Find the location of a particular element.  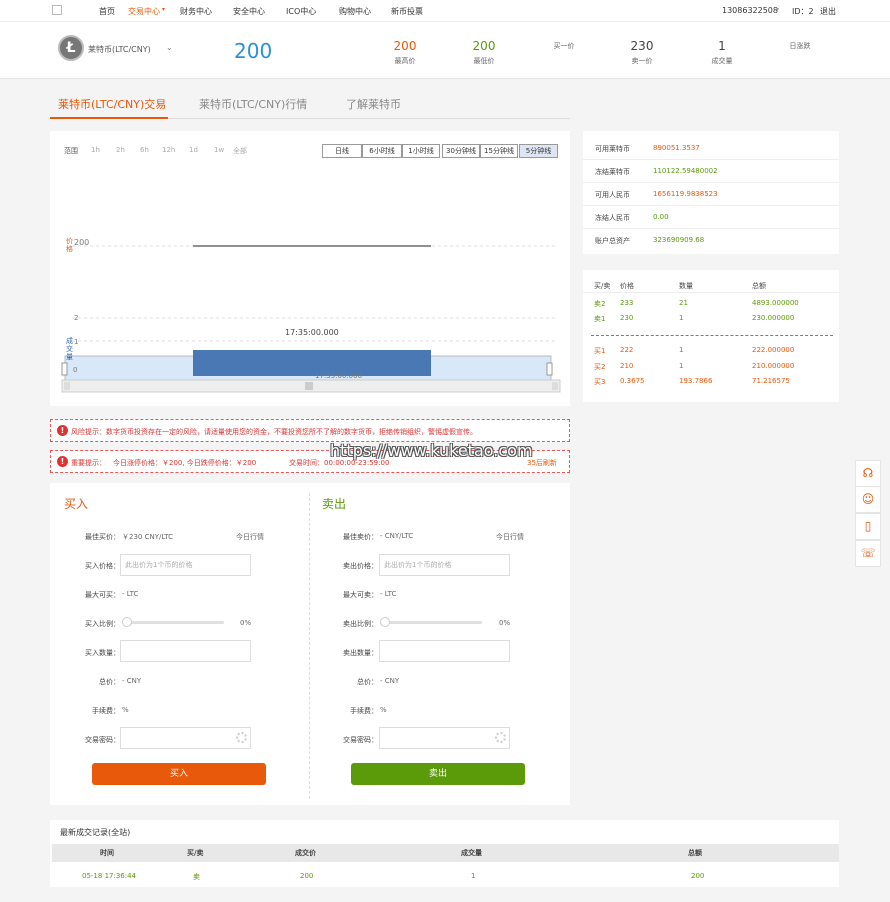

buy-max-value: - LTC is located at coordinates (130, 594).